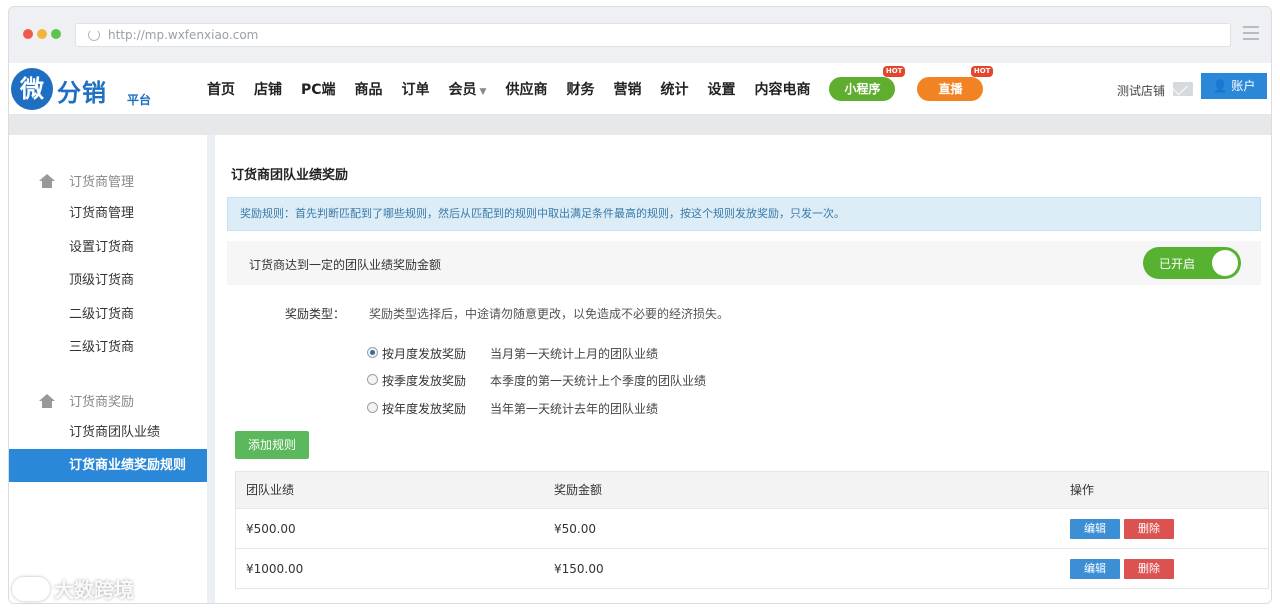  Describe the element at coordinates (108, 247) in the screenshot. I see `sidebar-item-set-distributor: 设置订货商` at that location.